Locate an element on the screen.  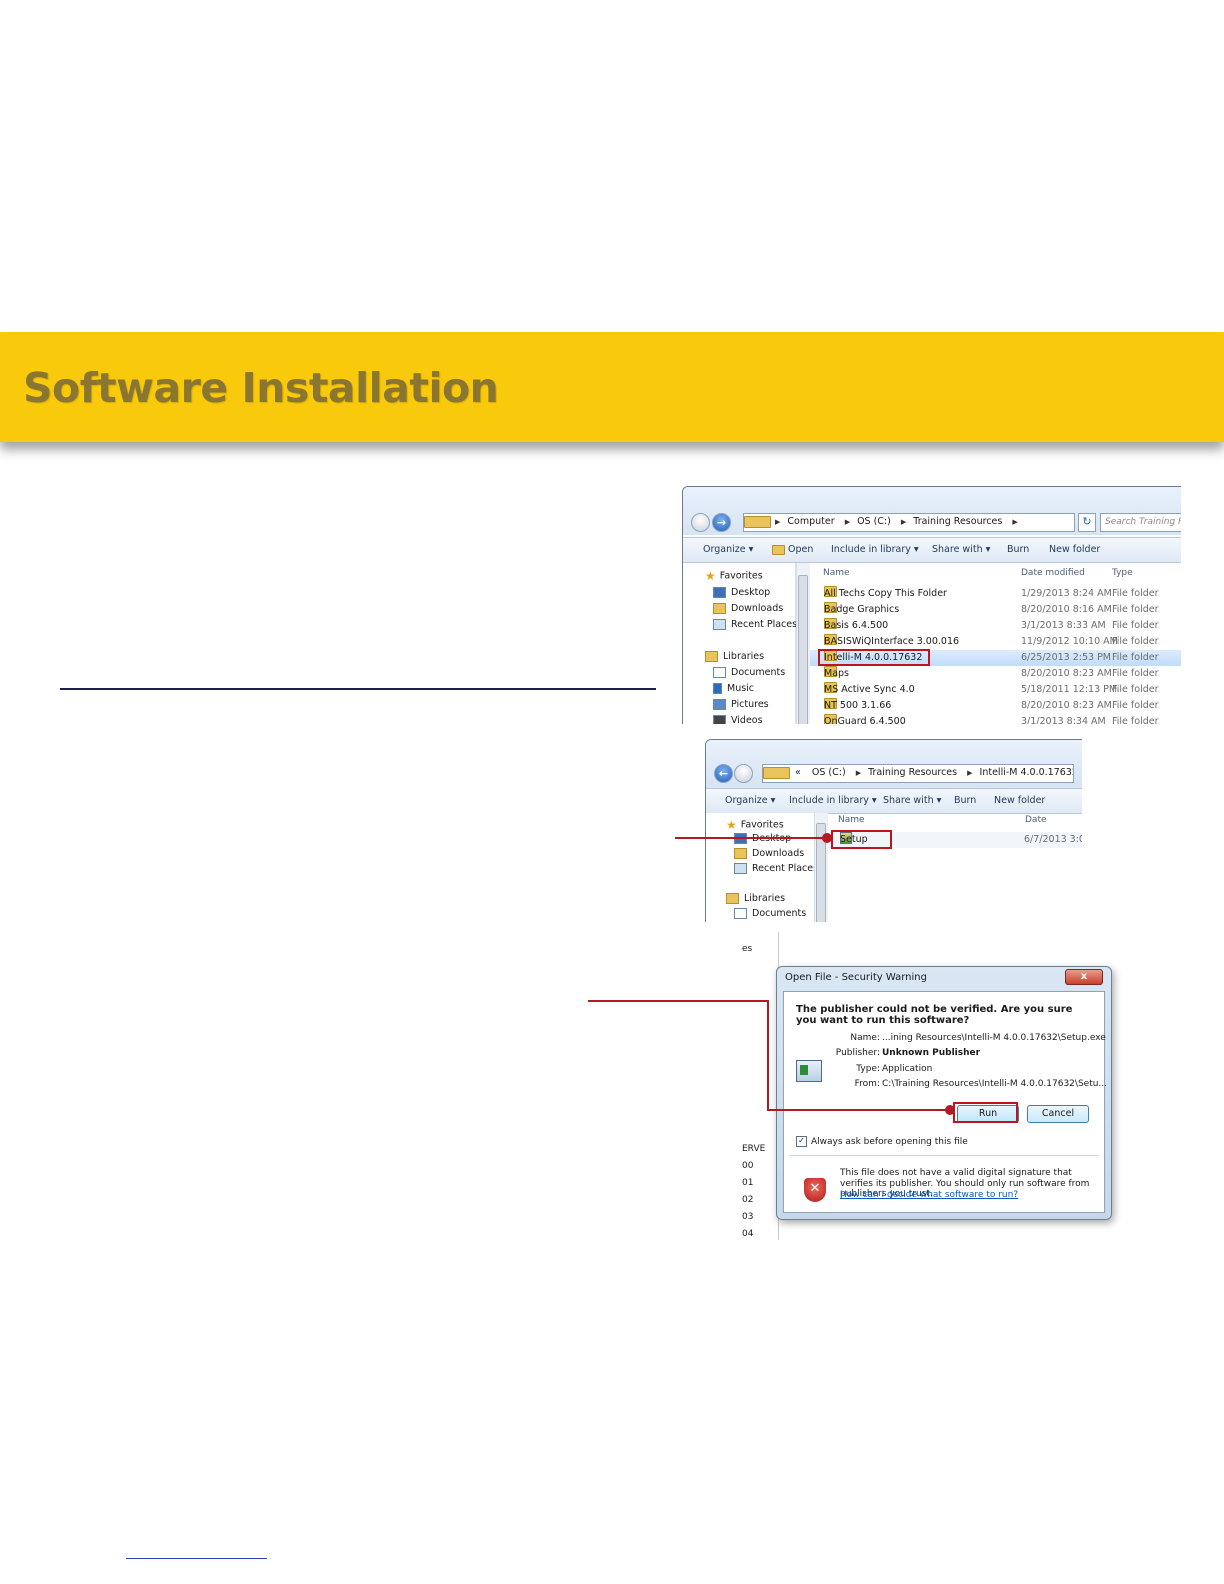
highlight-setup-file is located at coordinates (861, 839).